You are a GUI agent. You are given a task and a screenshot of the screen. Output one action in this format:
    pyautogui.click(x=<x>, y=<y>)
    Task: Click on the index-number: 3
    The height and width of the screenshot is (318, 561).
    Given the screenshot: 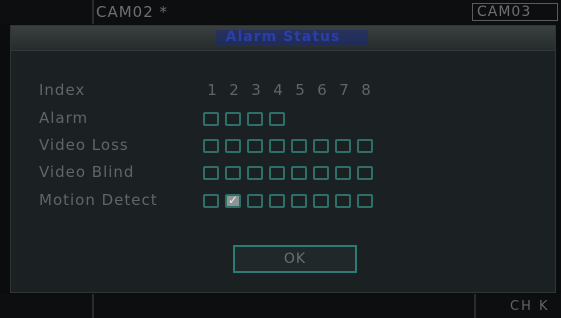 What is the action you would take?
    pyautogui.click(x=256, y=90)
    